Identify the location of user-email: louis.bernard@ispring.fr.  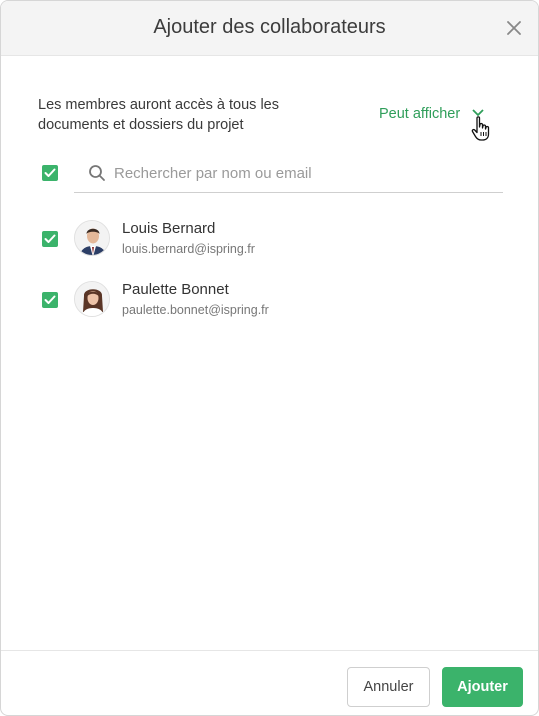
(188, 249).